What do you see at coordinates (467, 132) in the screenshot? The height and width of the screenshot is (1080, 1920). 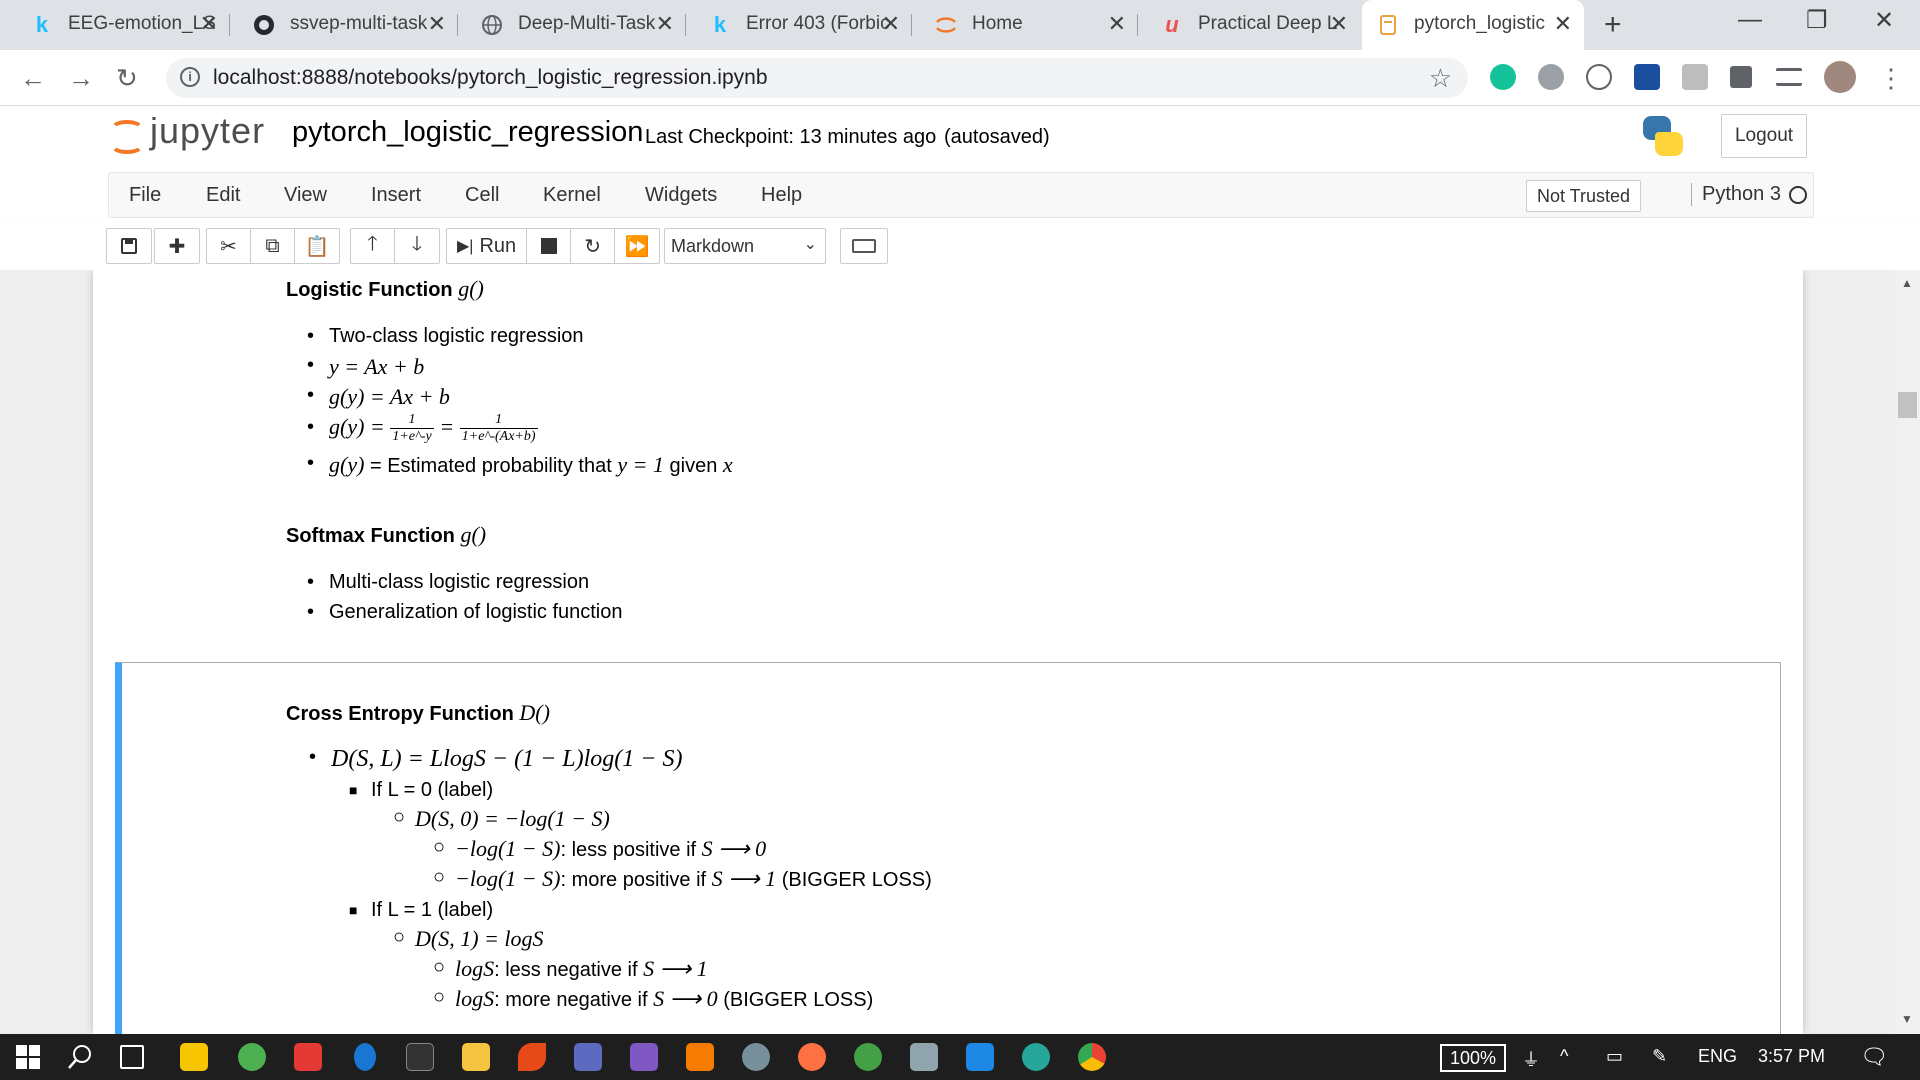 I see `notebook-name: pytorch_logistic_regression` at bounding box center [467, 132].